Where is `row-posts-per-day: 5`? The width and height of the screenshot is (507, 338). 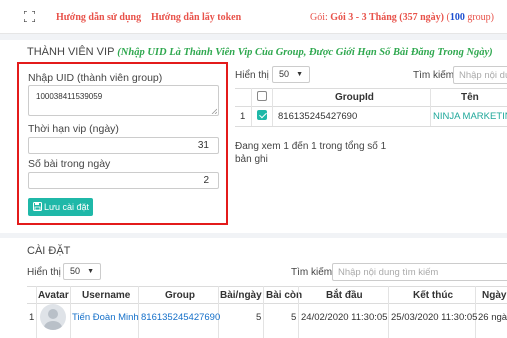
row-posts-per-day: 5 is located at coordinates (259, 317).